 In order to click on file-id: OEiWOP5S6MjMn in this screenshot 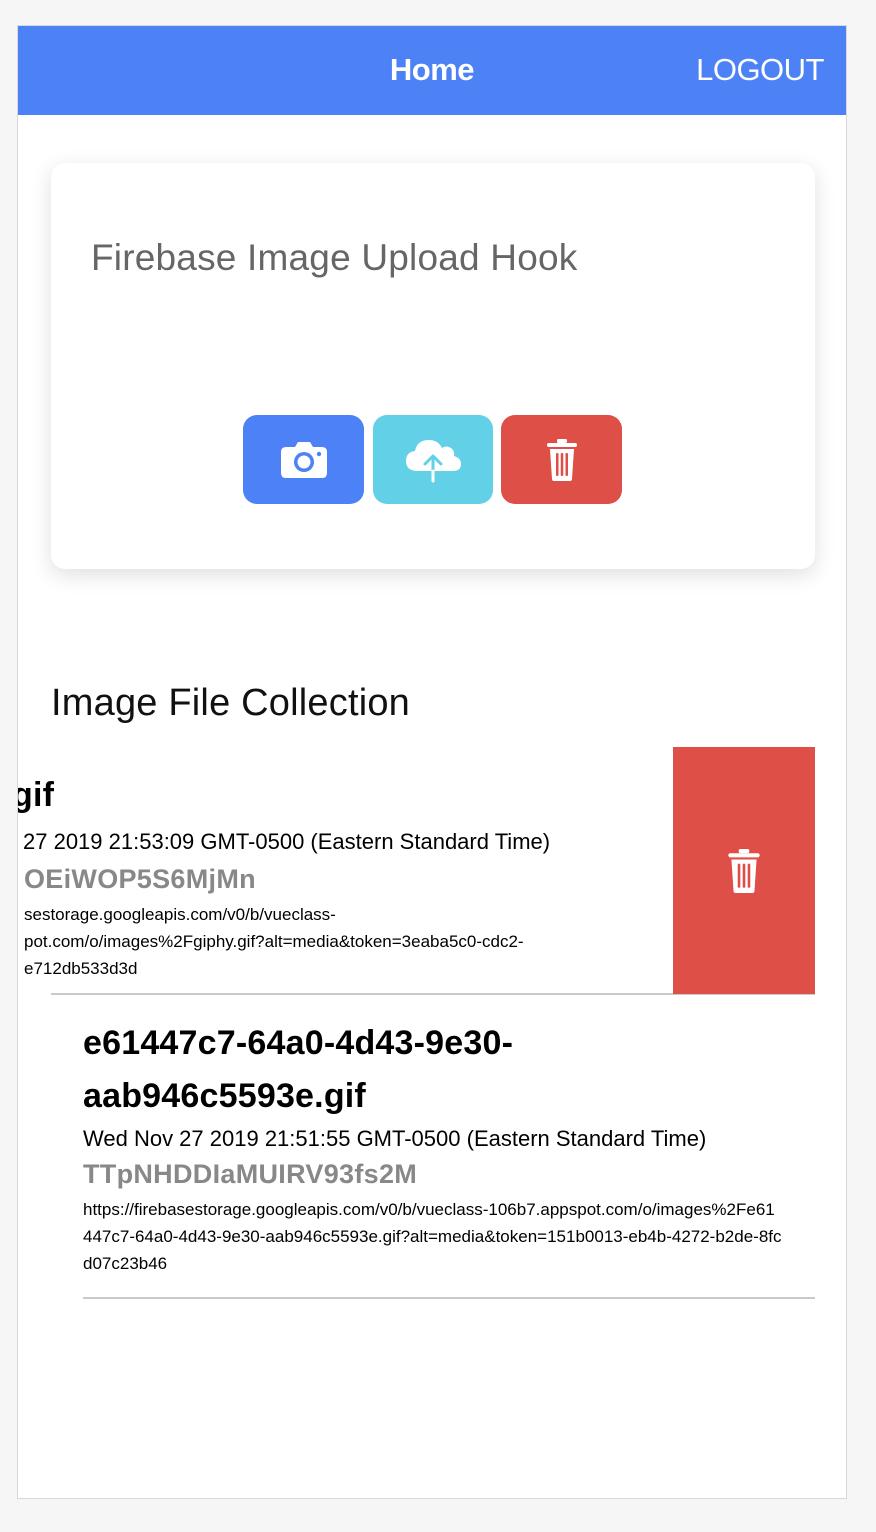, I will do `click(140, 879)`.